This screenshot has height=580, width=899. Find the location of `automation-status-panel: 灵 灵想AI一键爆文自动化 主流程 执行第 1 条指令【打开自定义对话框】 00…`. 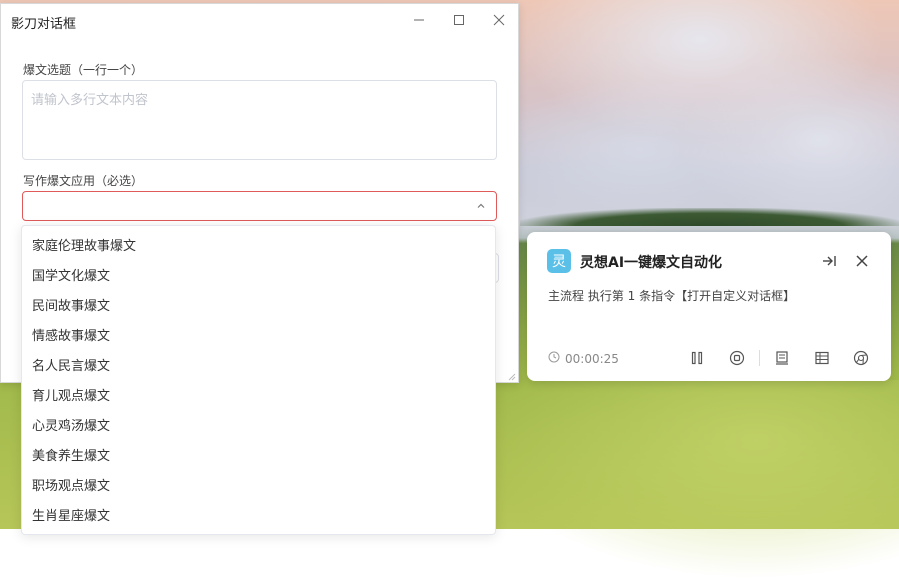

automation-status-panel: 灵 灵想AI一键爆文自动化 主流程 执行第 1 条指令【打开自定义对话框】 00… is located at coordinates (709, 306).